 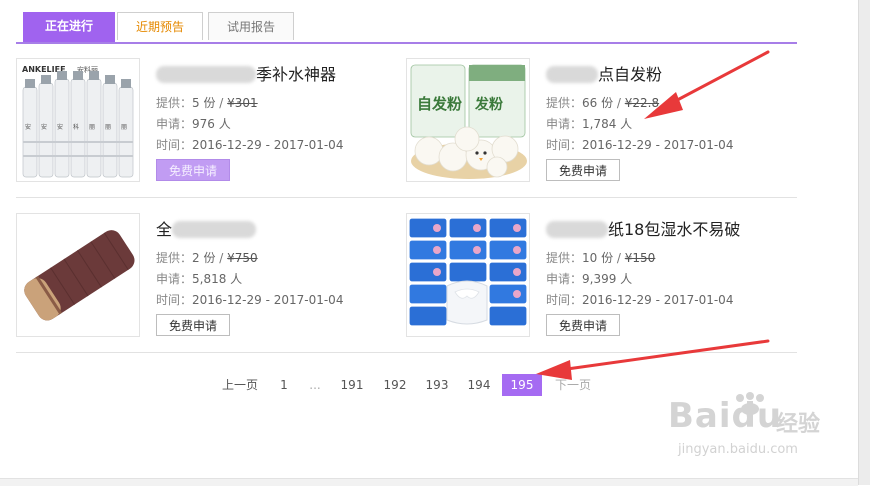 I want to click on product-title: 点自发粉, so click(x=604, y=73).